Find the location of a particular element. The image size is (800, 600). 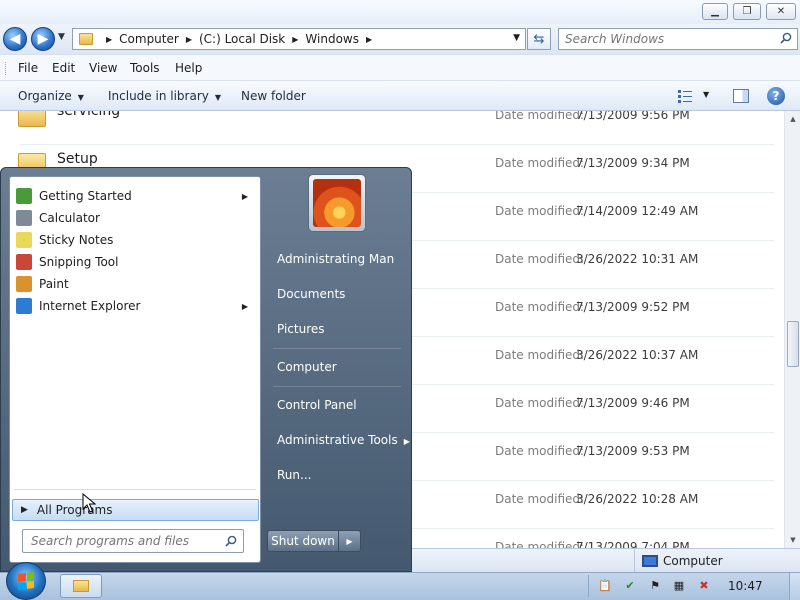

menu-file: File is located at coordinates (28, 68).